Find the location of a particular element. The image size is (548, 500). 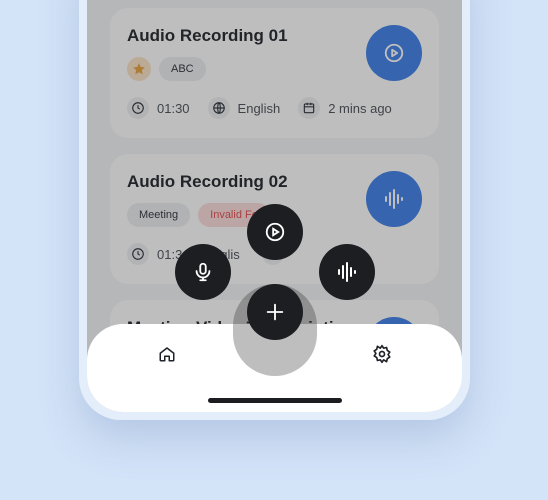

fab-transcribe-button is located at coordinates (347, 272).